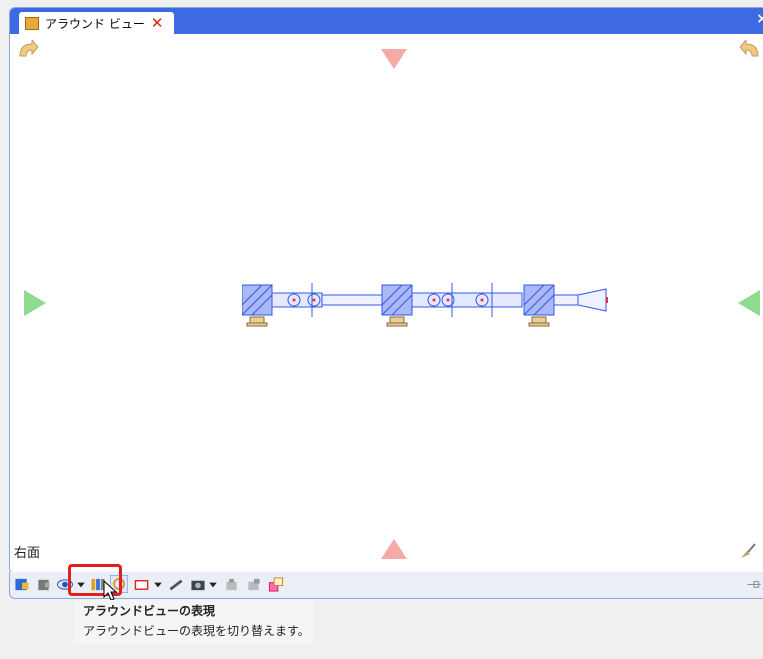 This screenshot has width=763, height=659. What do you see at coordinates (158, 584) in the screenshot?
I see `frame-dropdown-icon` at bounding box center [158, 584].